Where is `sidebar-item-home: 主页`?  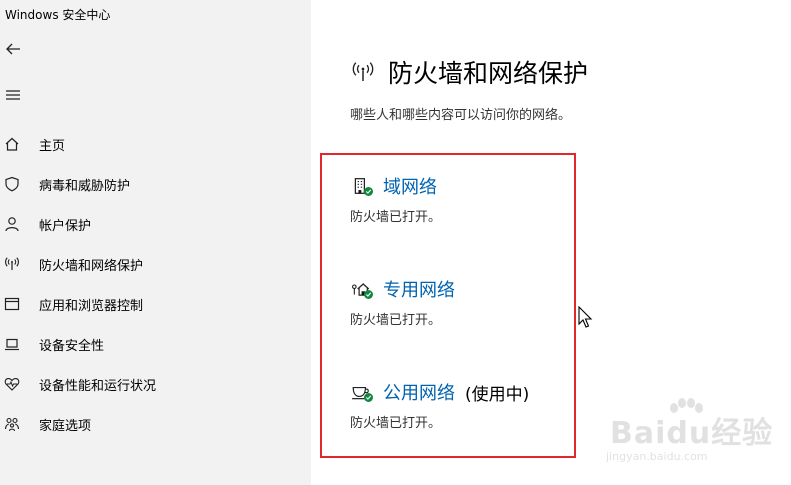
sidebar-item-home: 主页 is located at coordinates (155, 144).